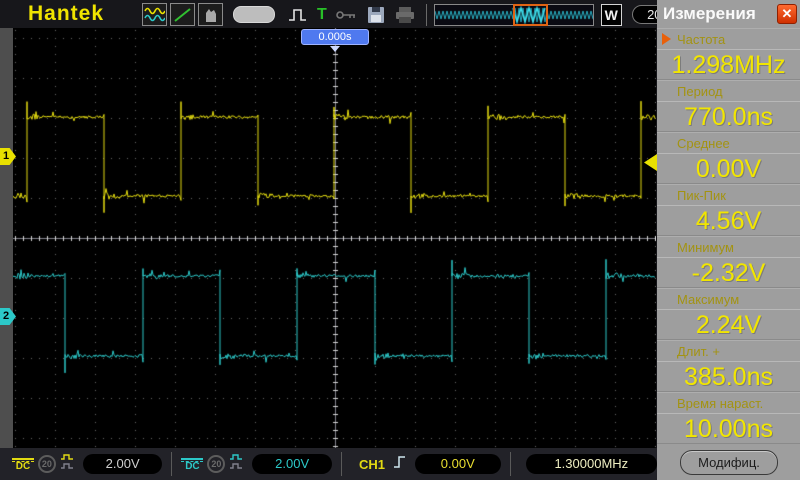 The image size is (800, 480). I want to click on ch1-bandwidth-icon: 20, so click(46, 464).